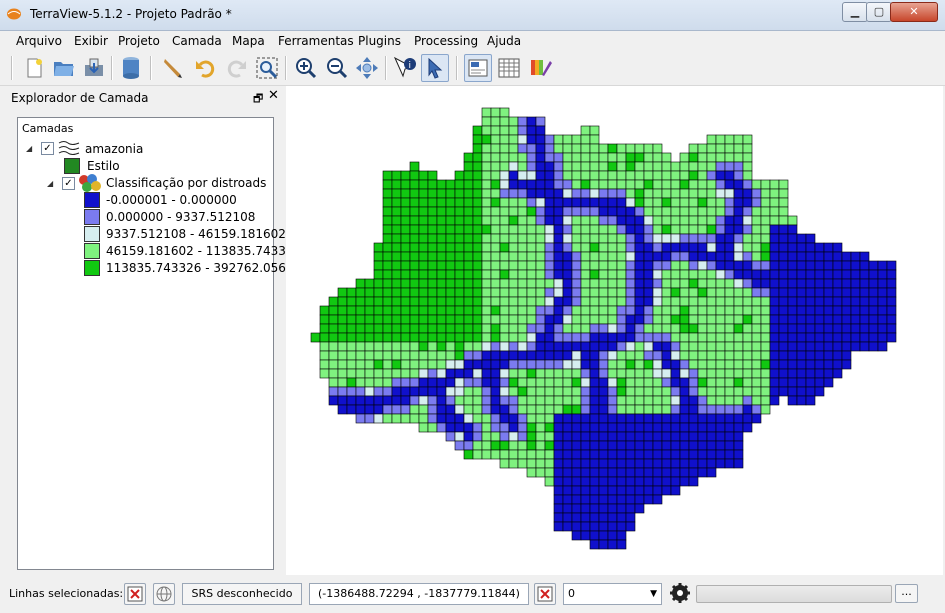  What do you see at coordinates (39, 41) in the screenshot?
I see `menu-arquivo: Arquivo` at bounding box center [39, 41].